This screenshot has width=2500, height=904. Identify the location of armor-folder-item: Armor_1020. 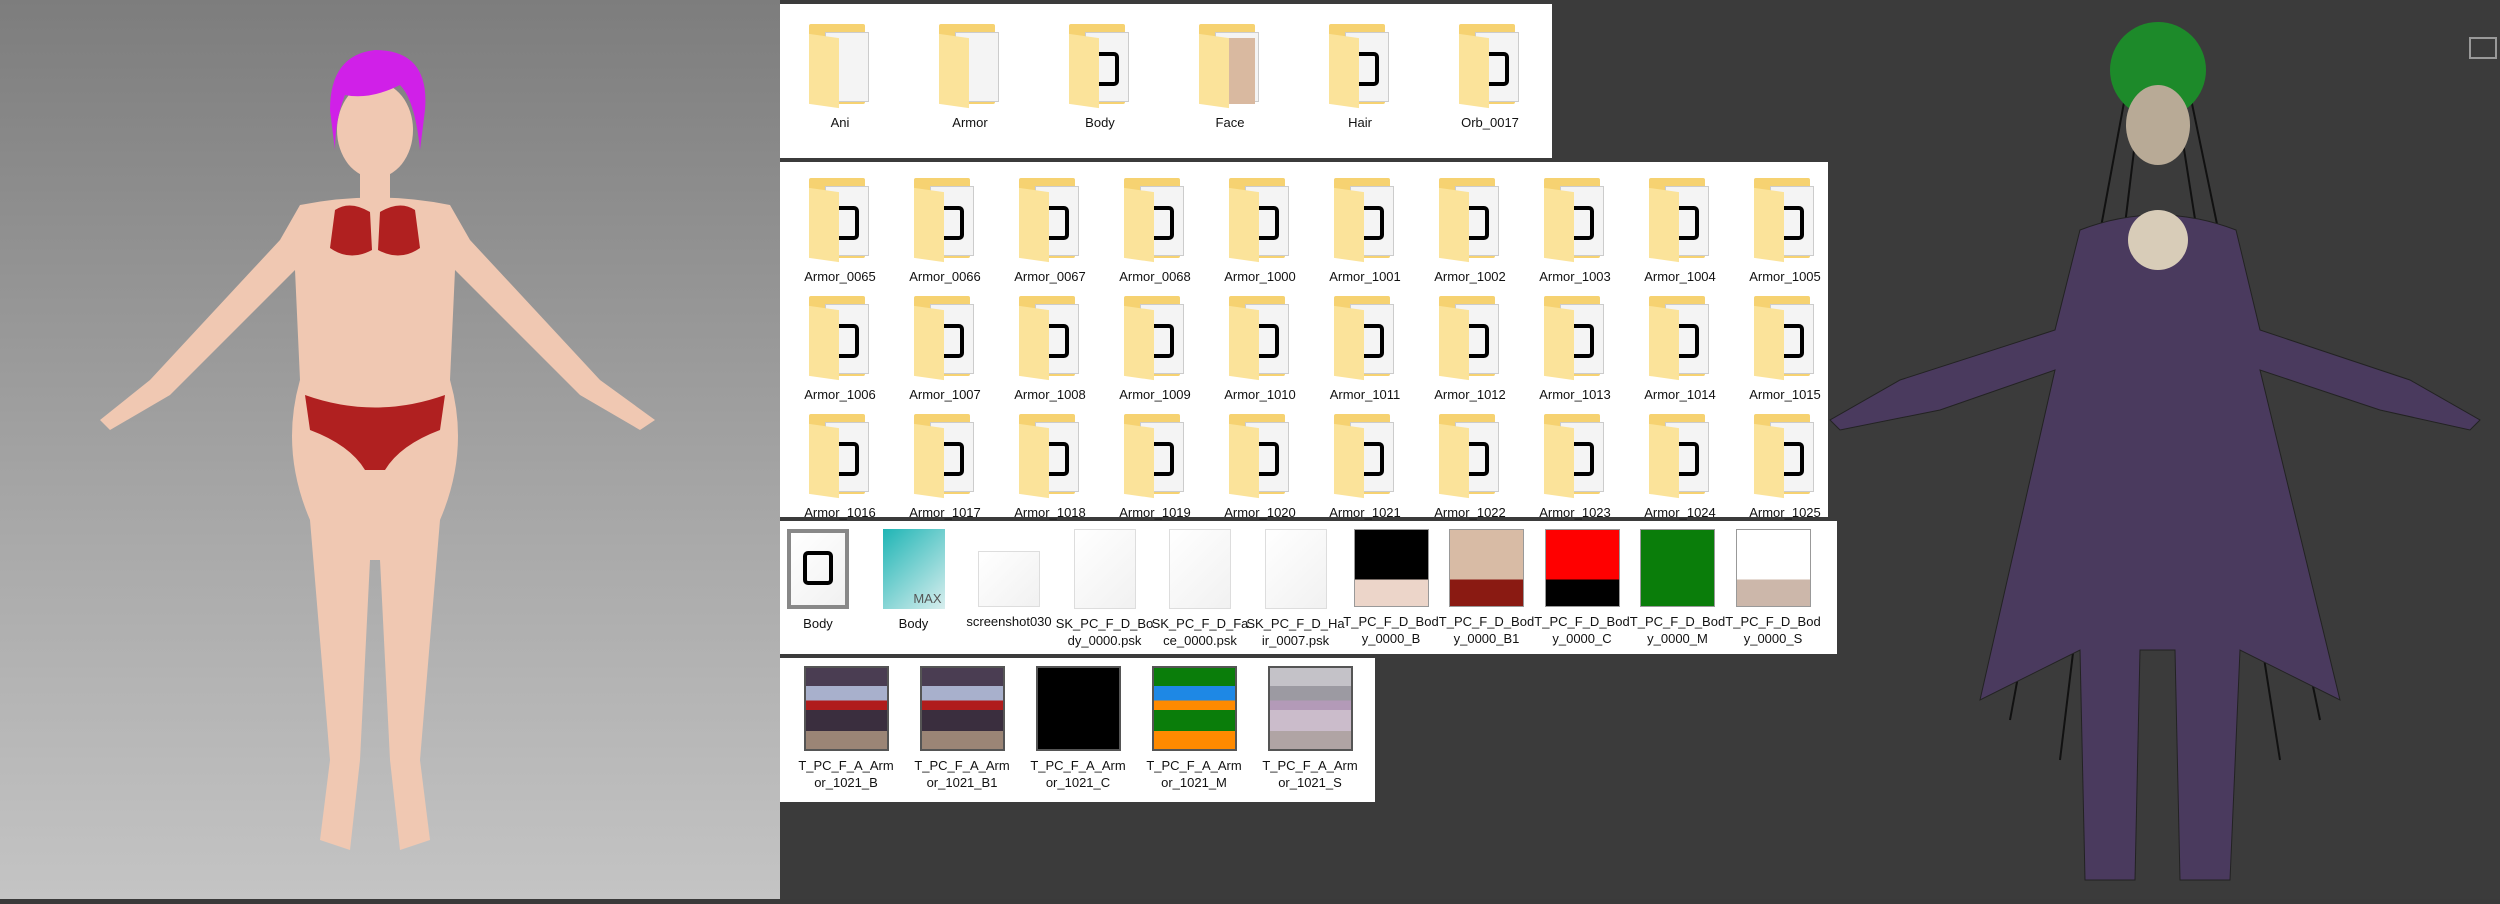
(1260, 464).